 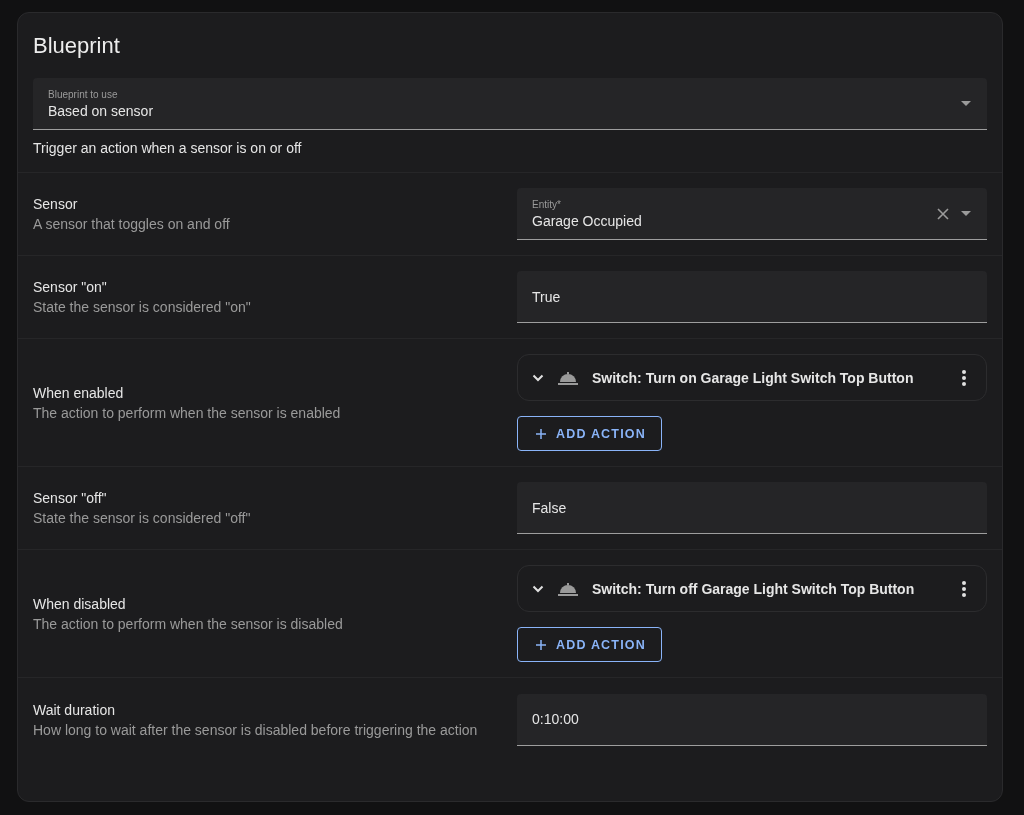 What do you see at coordinates (80, 603) in the screenshot?
I see `input-name: When disabled` at bounding box center [80, 603].